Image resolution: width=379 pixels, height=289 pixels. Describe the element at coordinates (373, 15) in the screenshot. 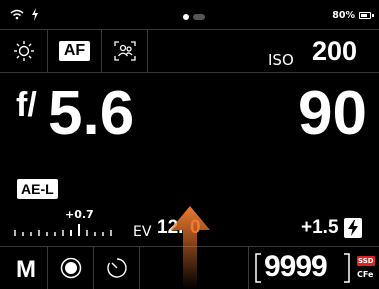

I see `battery-tip` at that location.